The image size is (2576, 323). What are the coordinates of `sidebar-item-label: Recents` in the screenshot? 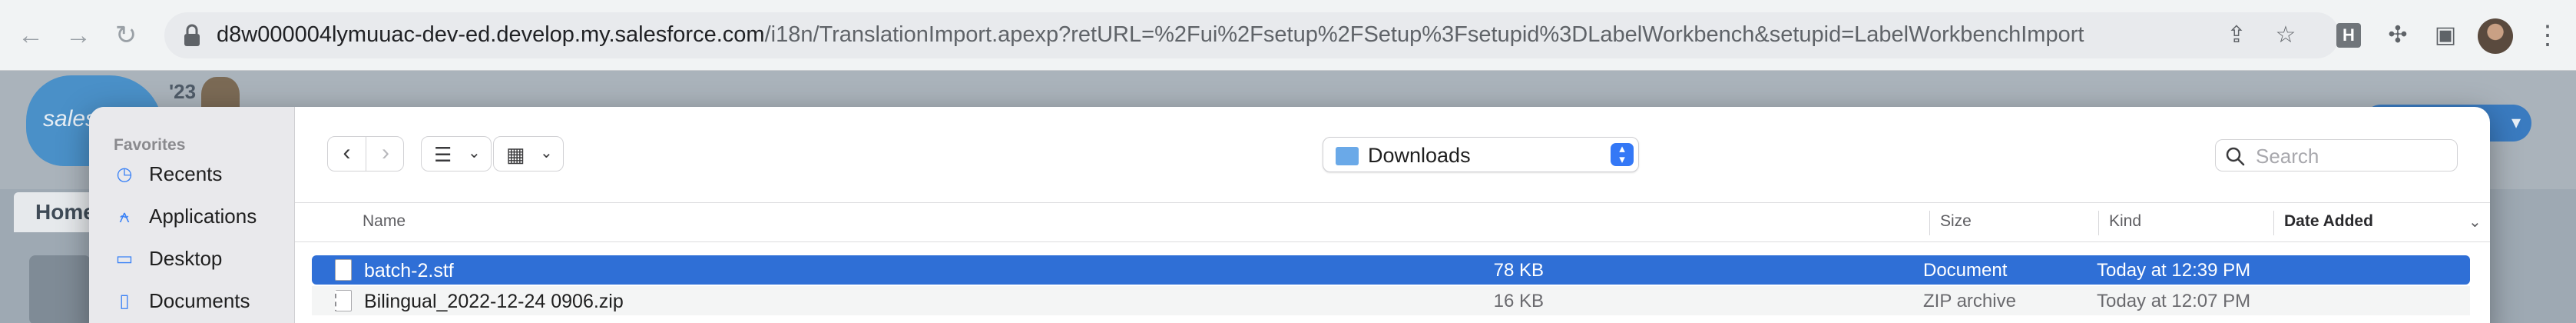 It's located at (186, 173).